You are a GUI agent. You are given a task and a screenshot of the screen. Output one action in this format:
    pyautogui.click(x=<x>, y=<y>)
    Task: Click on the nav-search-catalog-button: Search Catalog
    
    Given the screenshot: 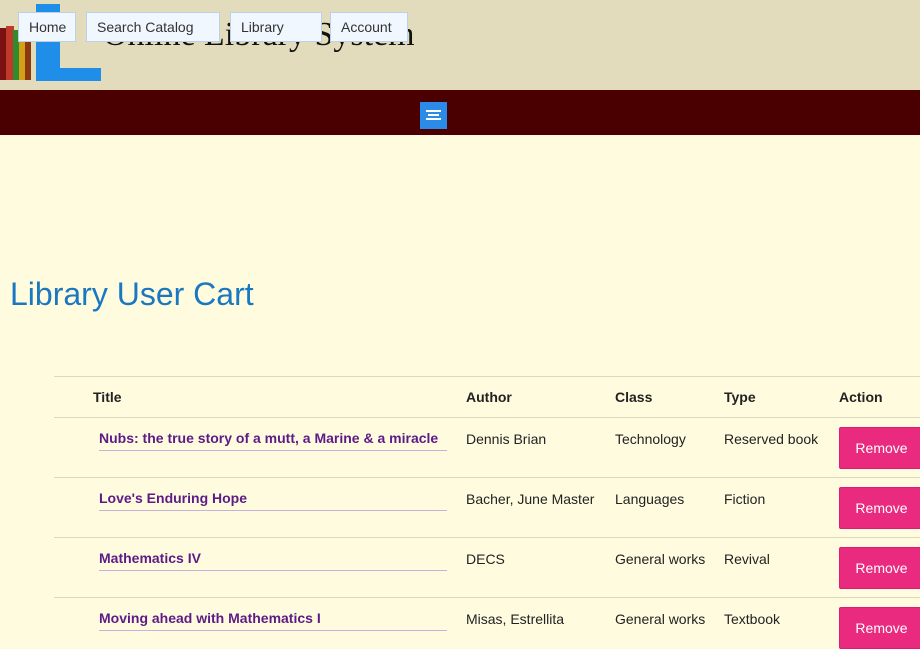 What is the action you would take?
    pyautogui.click(x=153, y=27)
    